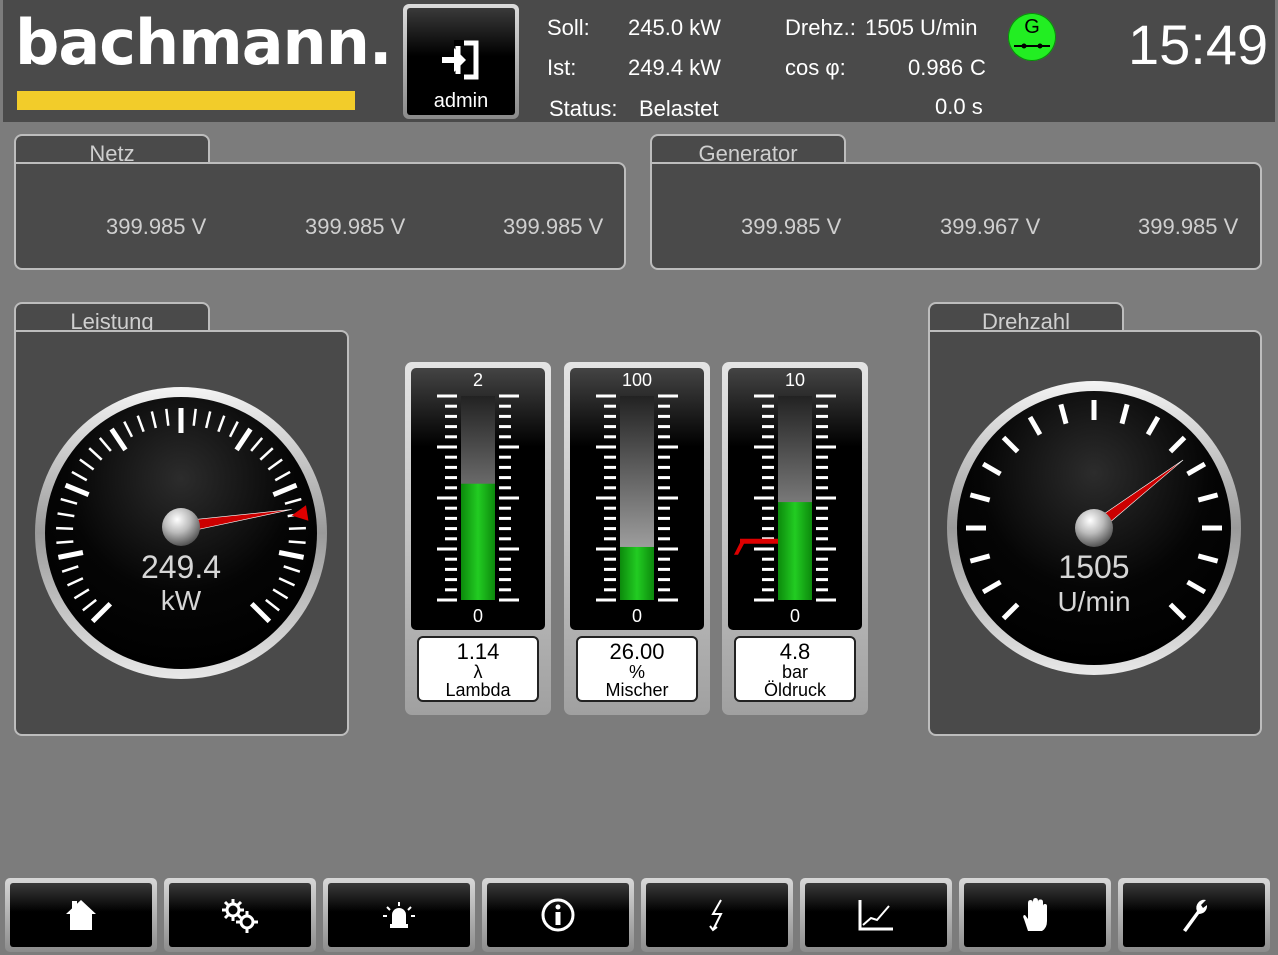 This screenshot has width=1278, height=955. I want to click on login-button: admin, so click(461, 61).